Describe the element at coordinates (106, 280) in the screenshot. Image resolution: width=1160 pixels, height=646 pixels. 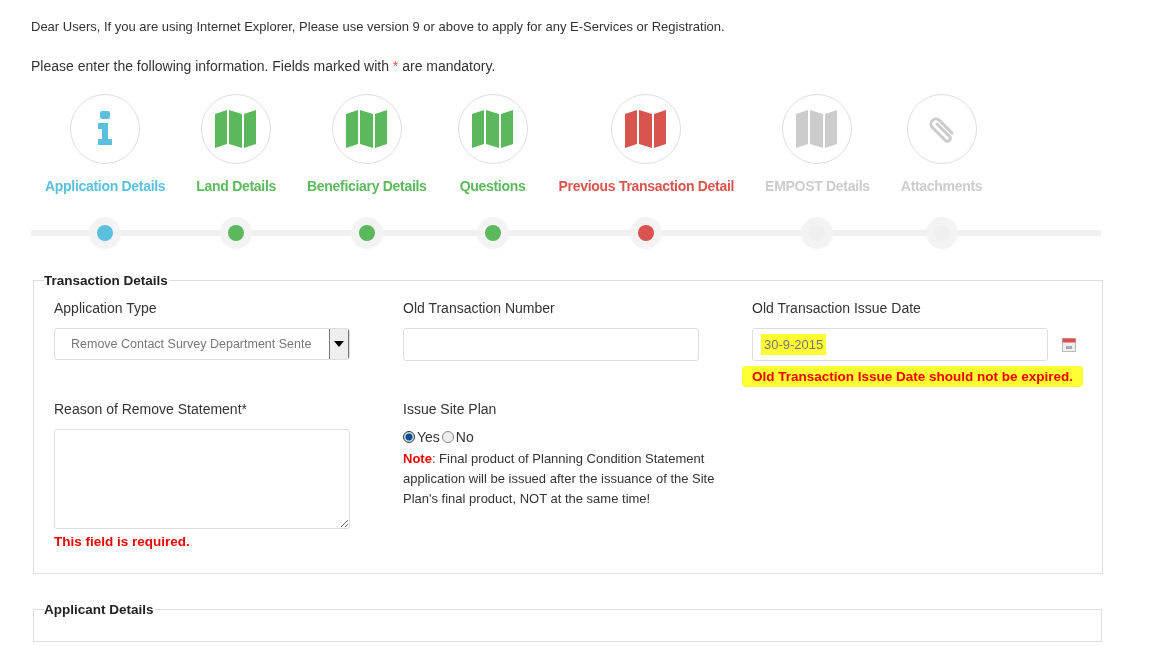
I see `section-title: Transaction Details` at that location.